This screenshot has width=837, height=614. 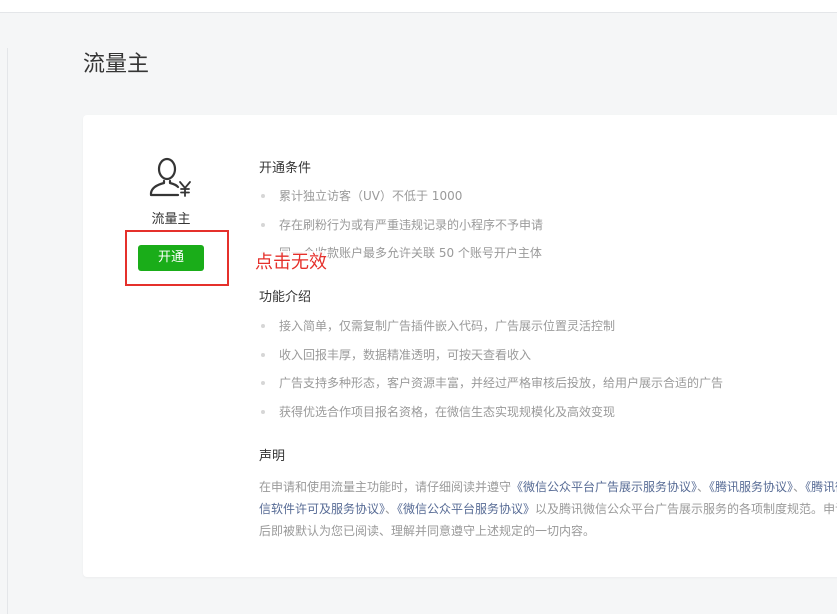 I want to click on list-item: 累计独立访客（UV）不低于 1000, so click(x=401, y=196).